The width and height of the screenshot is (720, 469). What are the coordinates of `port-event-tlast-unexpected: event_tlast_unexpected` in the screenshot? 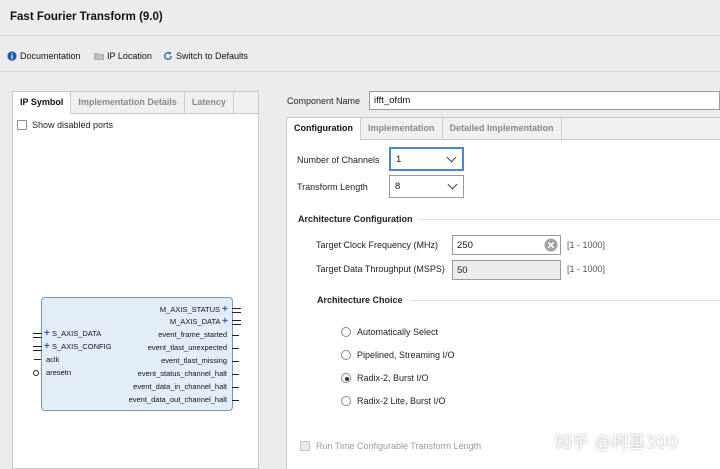 It's located at (187, 347).